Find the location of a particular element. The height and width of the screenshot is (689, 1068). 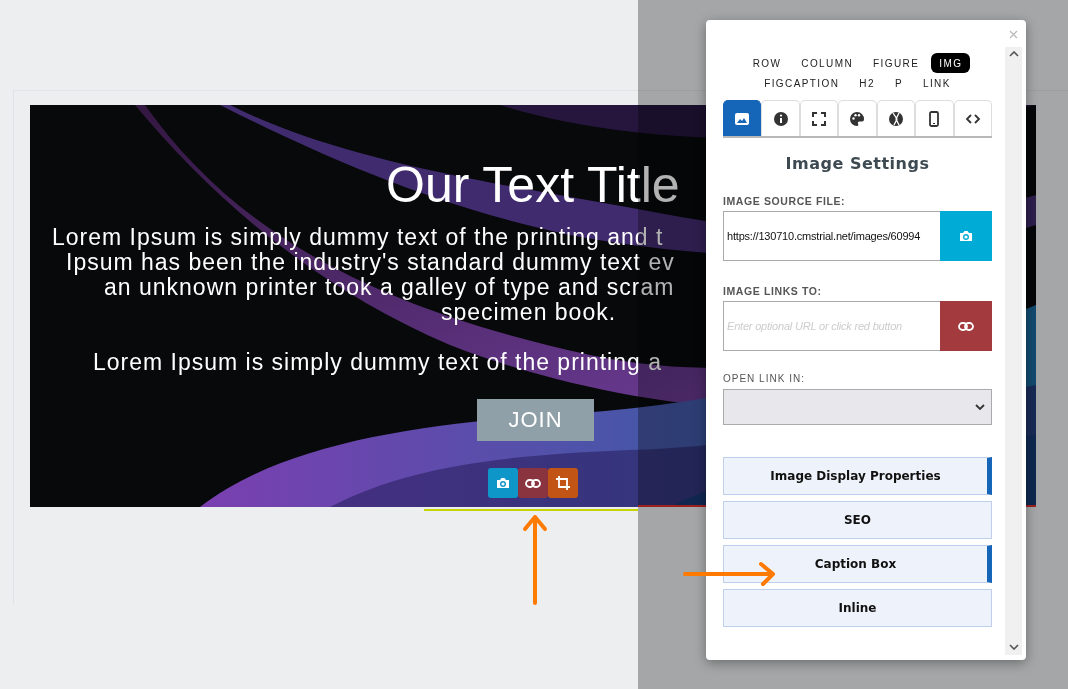

crop-button is located at coordinates (563, 483).